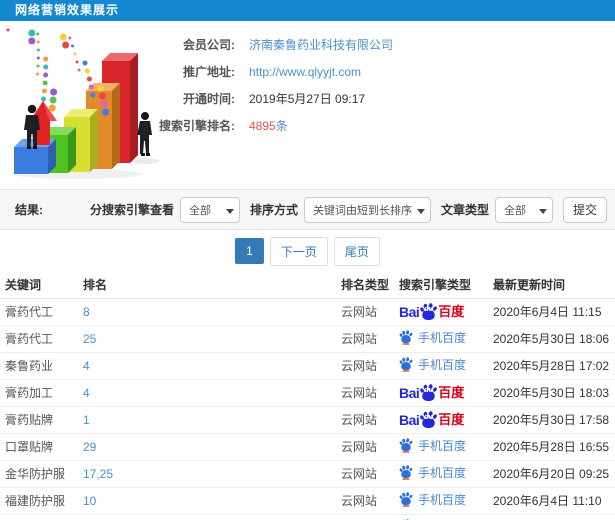 This screenshot has width=615, height=520. What do you see at coordinates (307, 339) in the screenshot?
I see `table-row: 膏药代工 25 云网站 手机百度 2020年5月30日 18:06` at bounding box center [307, 339].